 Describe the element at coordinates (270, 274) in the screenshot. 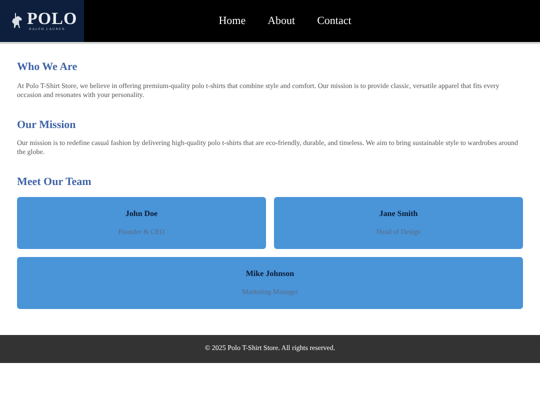

I see `member-name: Mike Johnson` at that location.